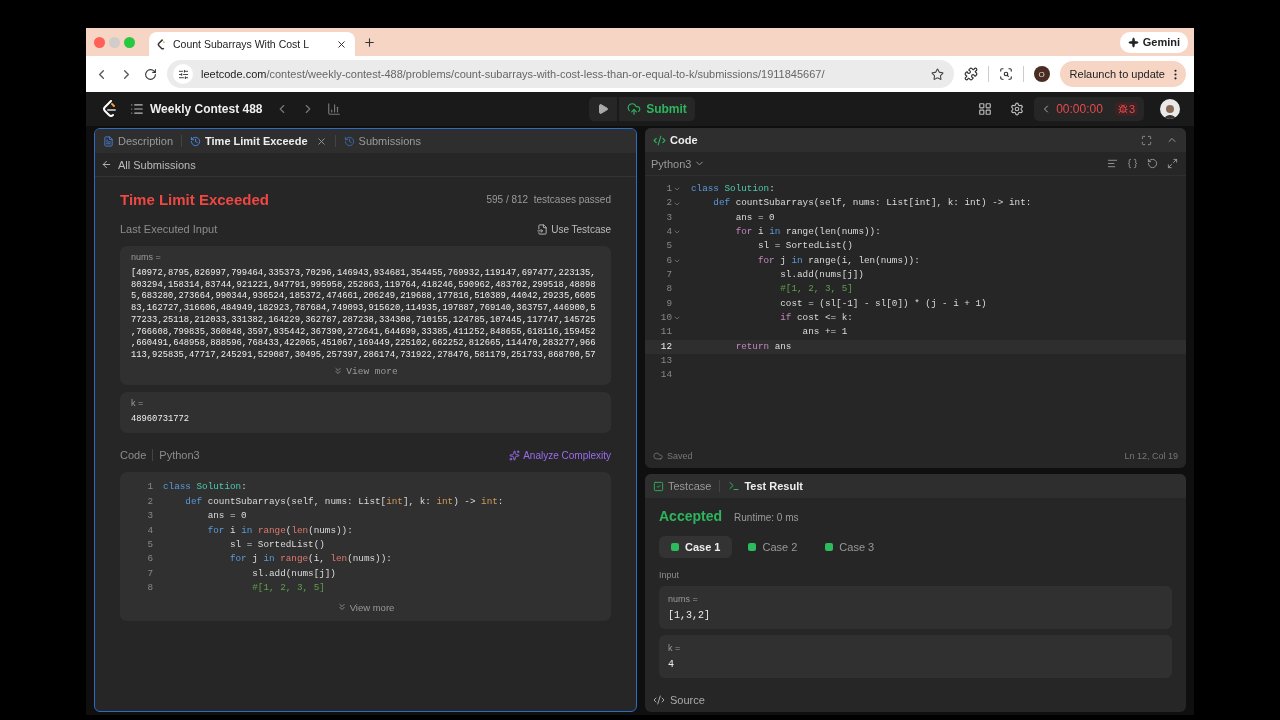  I want to click on chevrons-down-icon, so click(341, 607).